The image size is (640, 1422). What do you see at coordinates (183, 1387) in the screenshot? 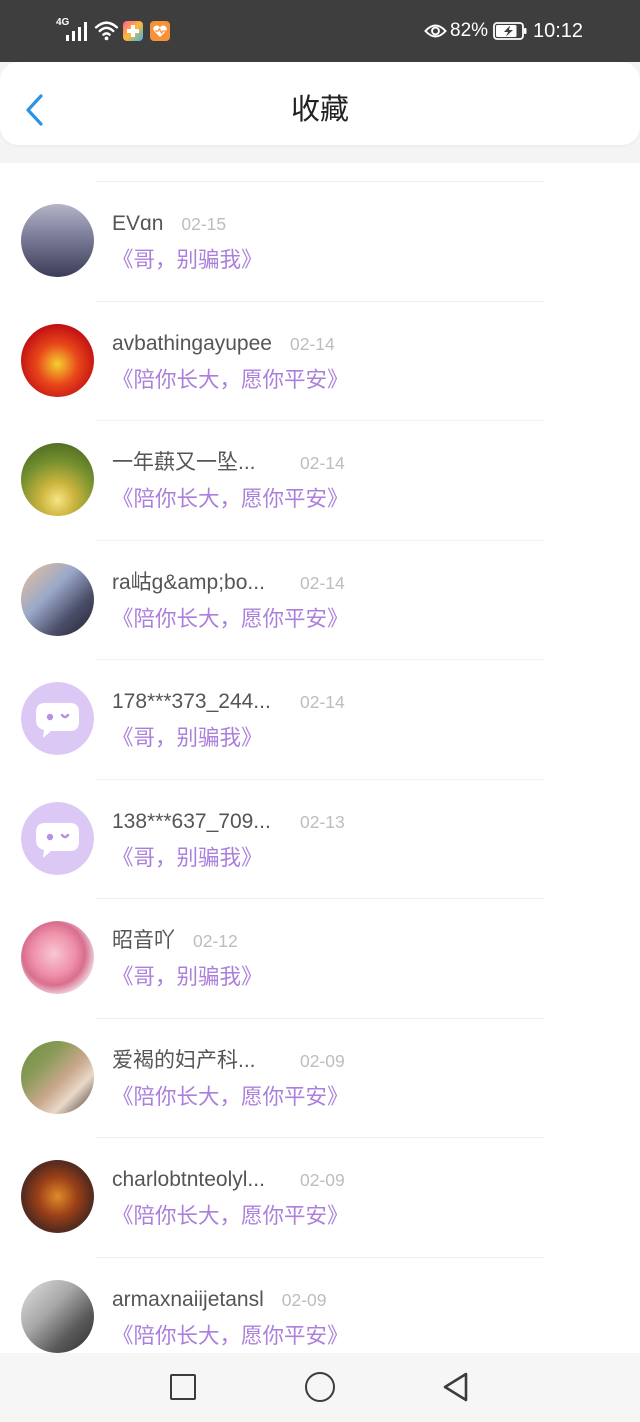
I see `recent-apps-icon` at bounding box center [183, 1387].